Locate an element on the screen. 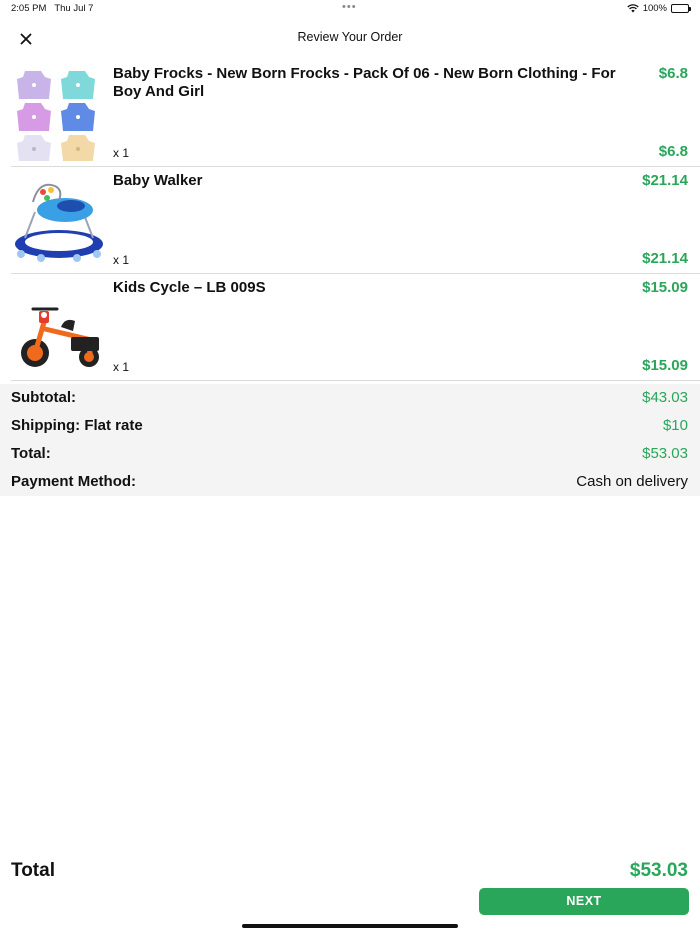 The image size is (700, 934). shipping-label: Shipping: Flat rate is located at coordinates (77, 425).